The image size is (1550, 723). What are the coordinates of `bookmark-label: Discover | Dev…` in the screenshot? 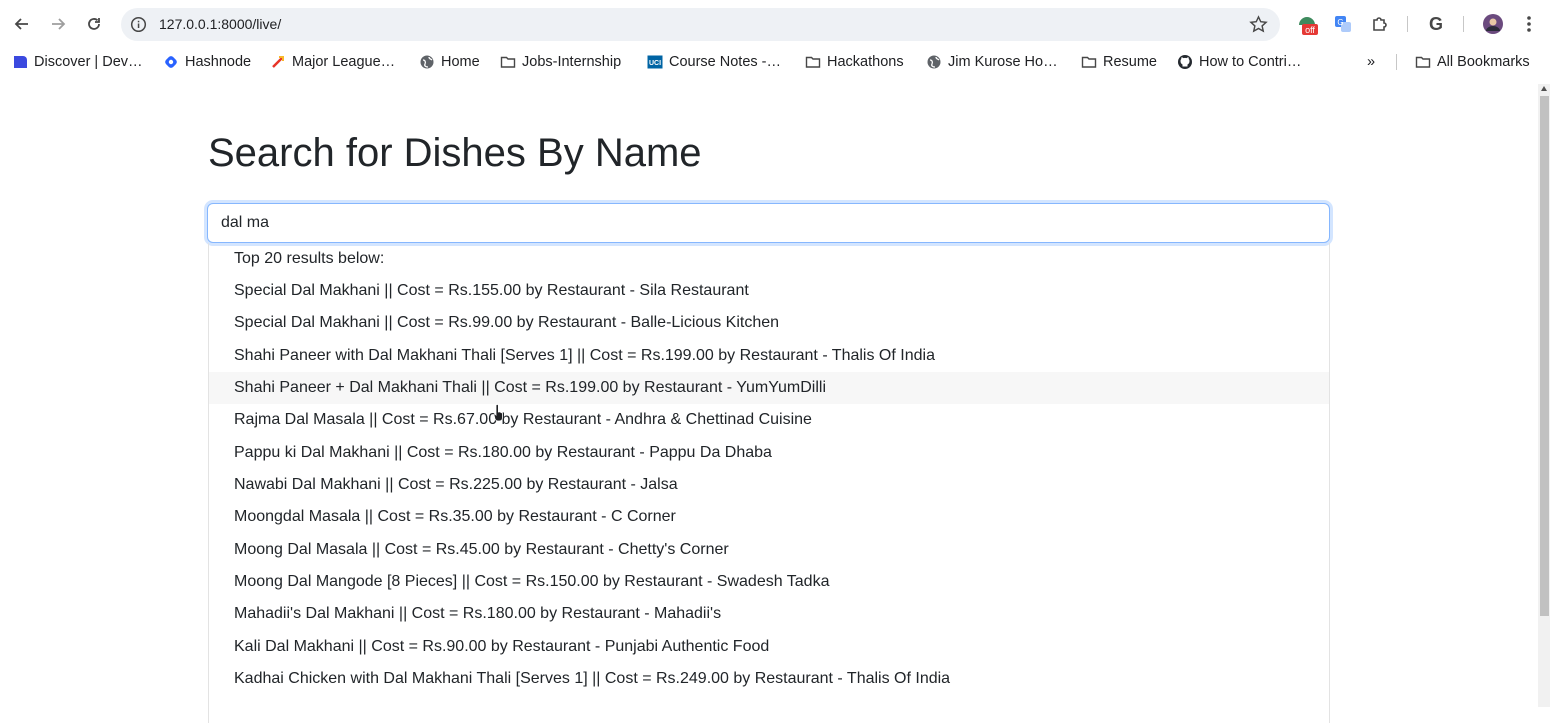 It's located at (88, 62).